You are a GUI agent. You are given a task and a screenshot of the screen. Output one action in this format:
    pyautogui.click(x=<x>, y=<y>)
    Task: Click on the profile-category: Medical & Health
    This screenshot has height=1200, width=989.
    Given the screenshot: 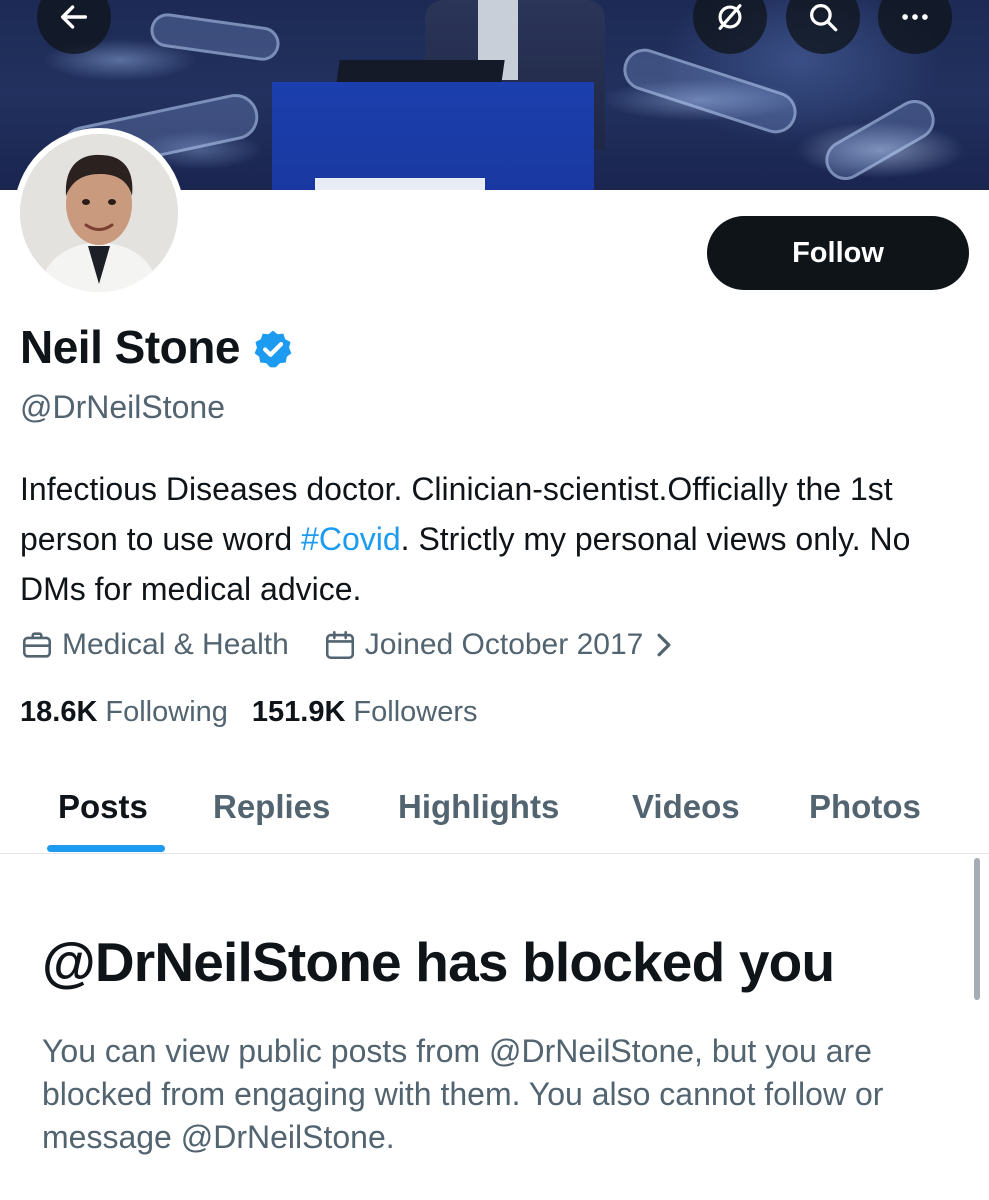 What is the action you would take?
    pyautogui.click(x=154, y=645)
    